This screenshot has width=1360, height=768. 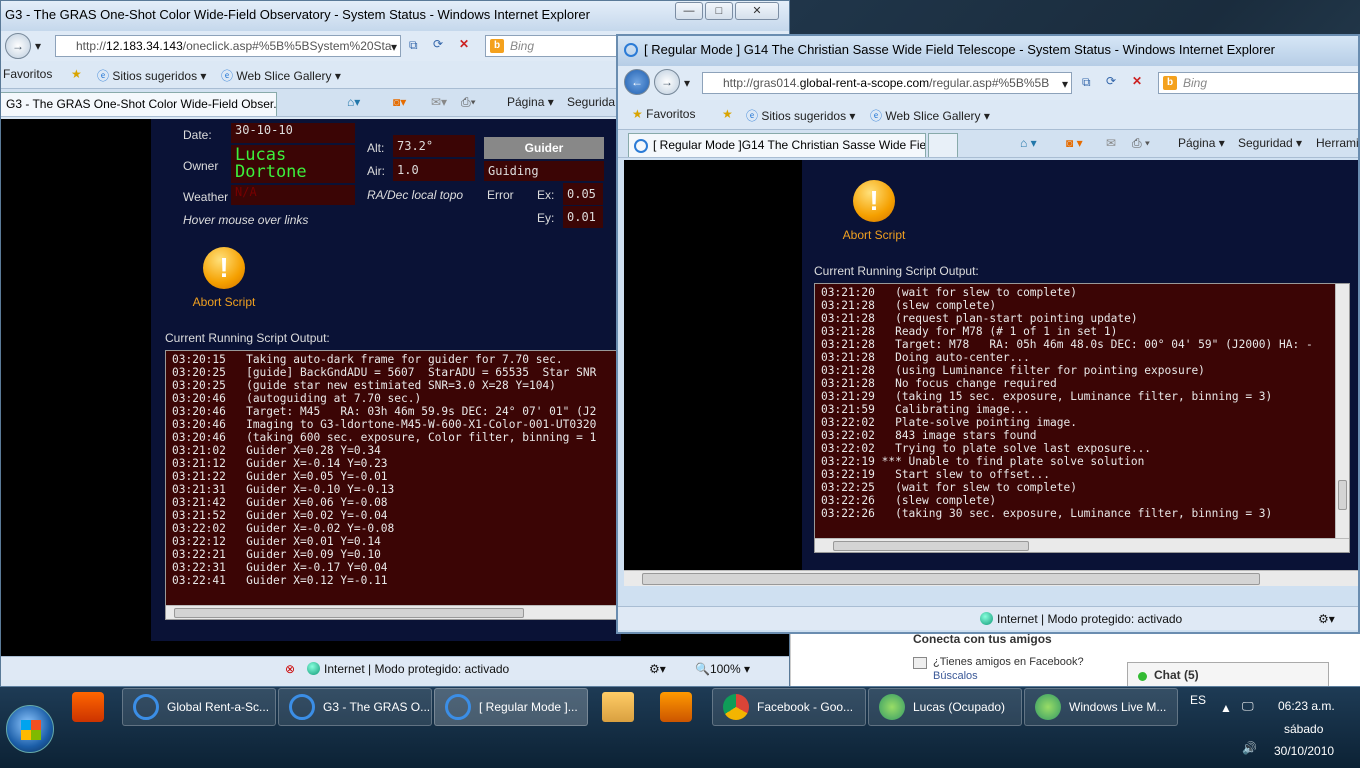 I want to click on log-line: 03:22:21 Guider X=0.09 Y=0.10, so click(x=276, y=554).